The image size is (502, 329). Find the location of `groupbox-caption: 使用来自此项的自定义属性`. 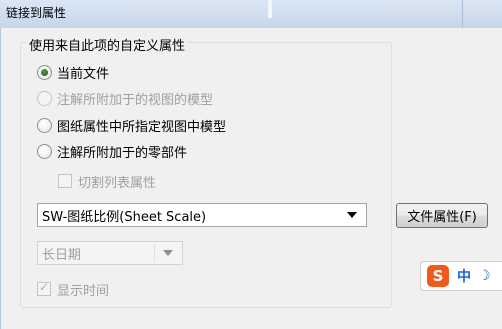

groupbox-caption: 使用来自此项的自定义属性 is located at coordinates (107, 44).